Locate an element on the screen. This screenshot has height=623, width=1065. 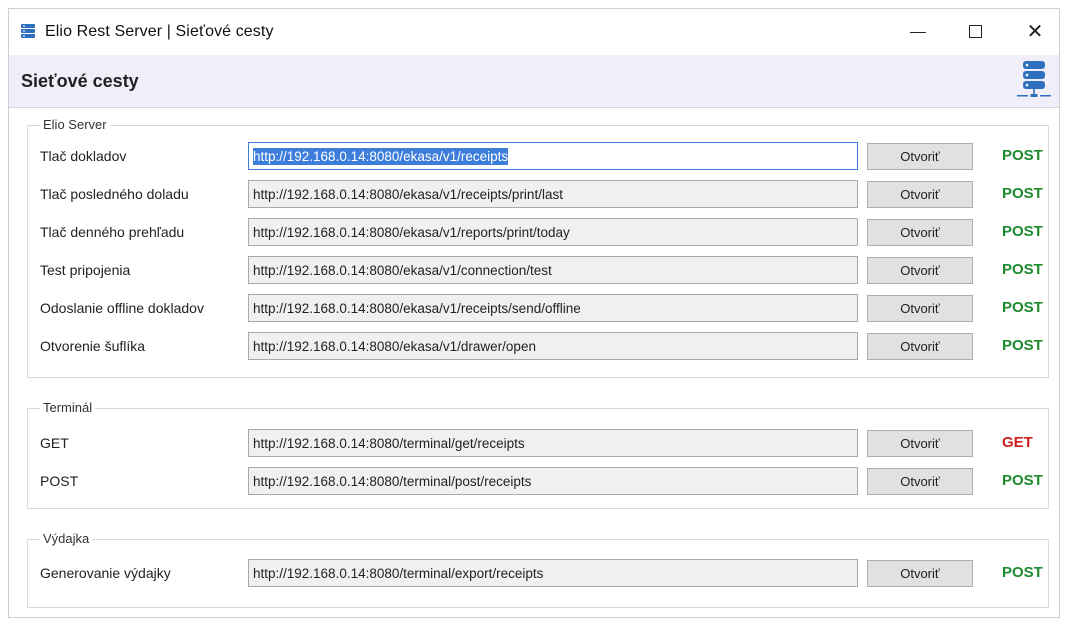
route-label: Tlač dokladov is located at coordinates (83, 156).